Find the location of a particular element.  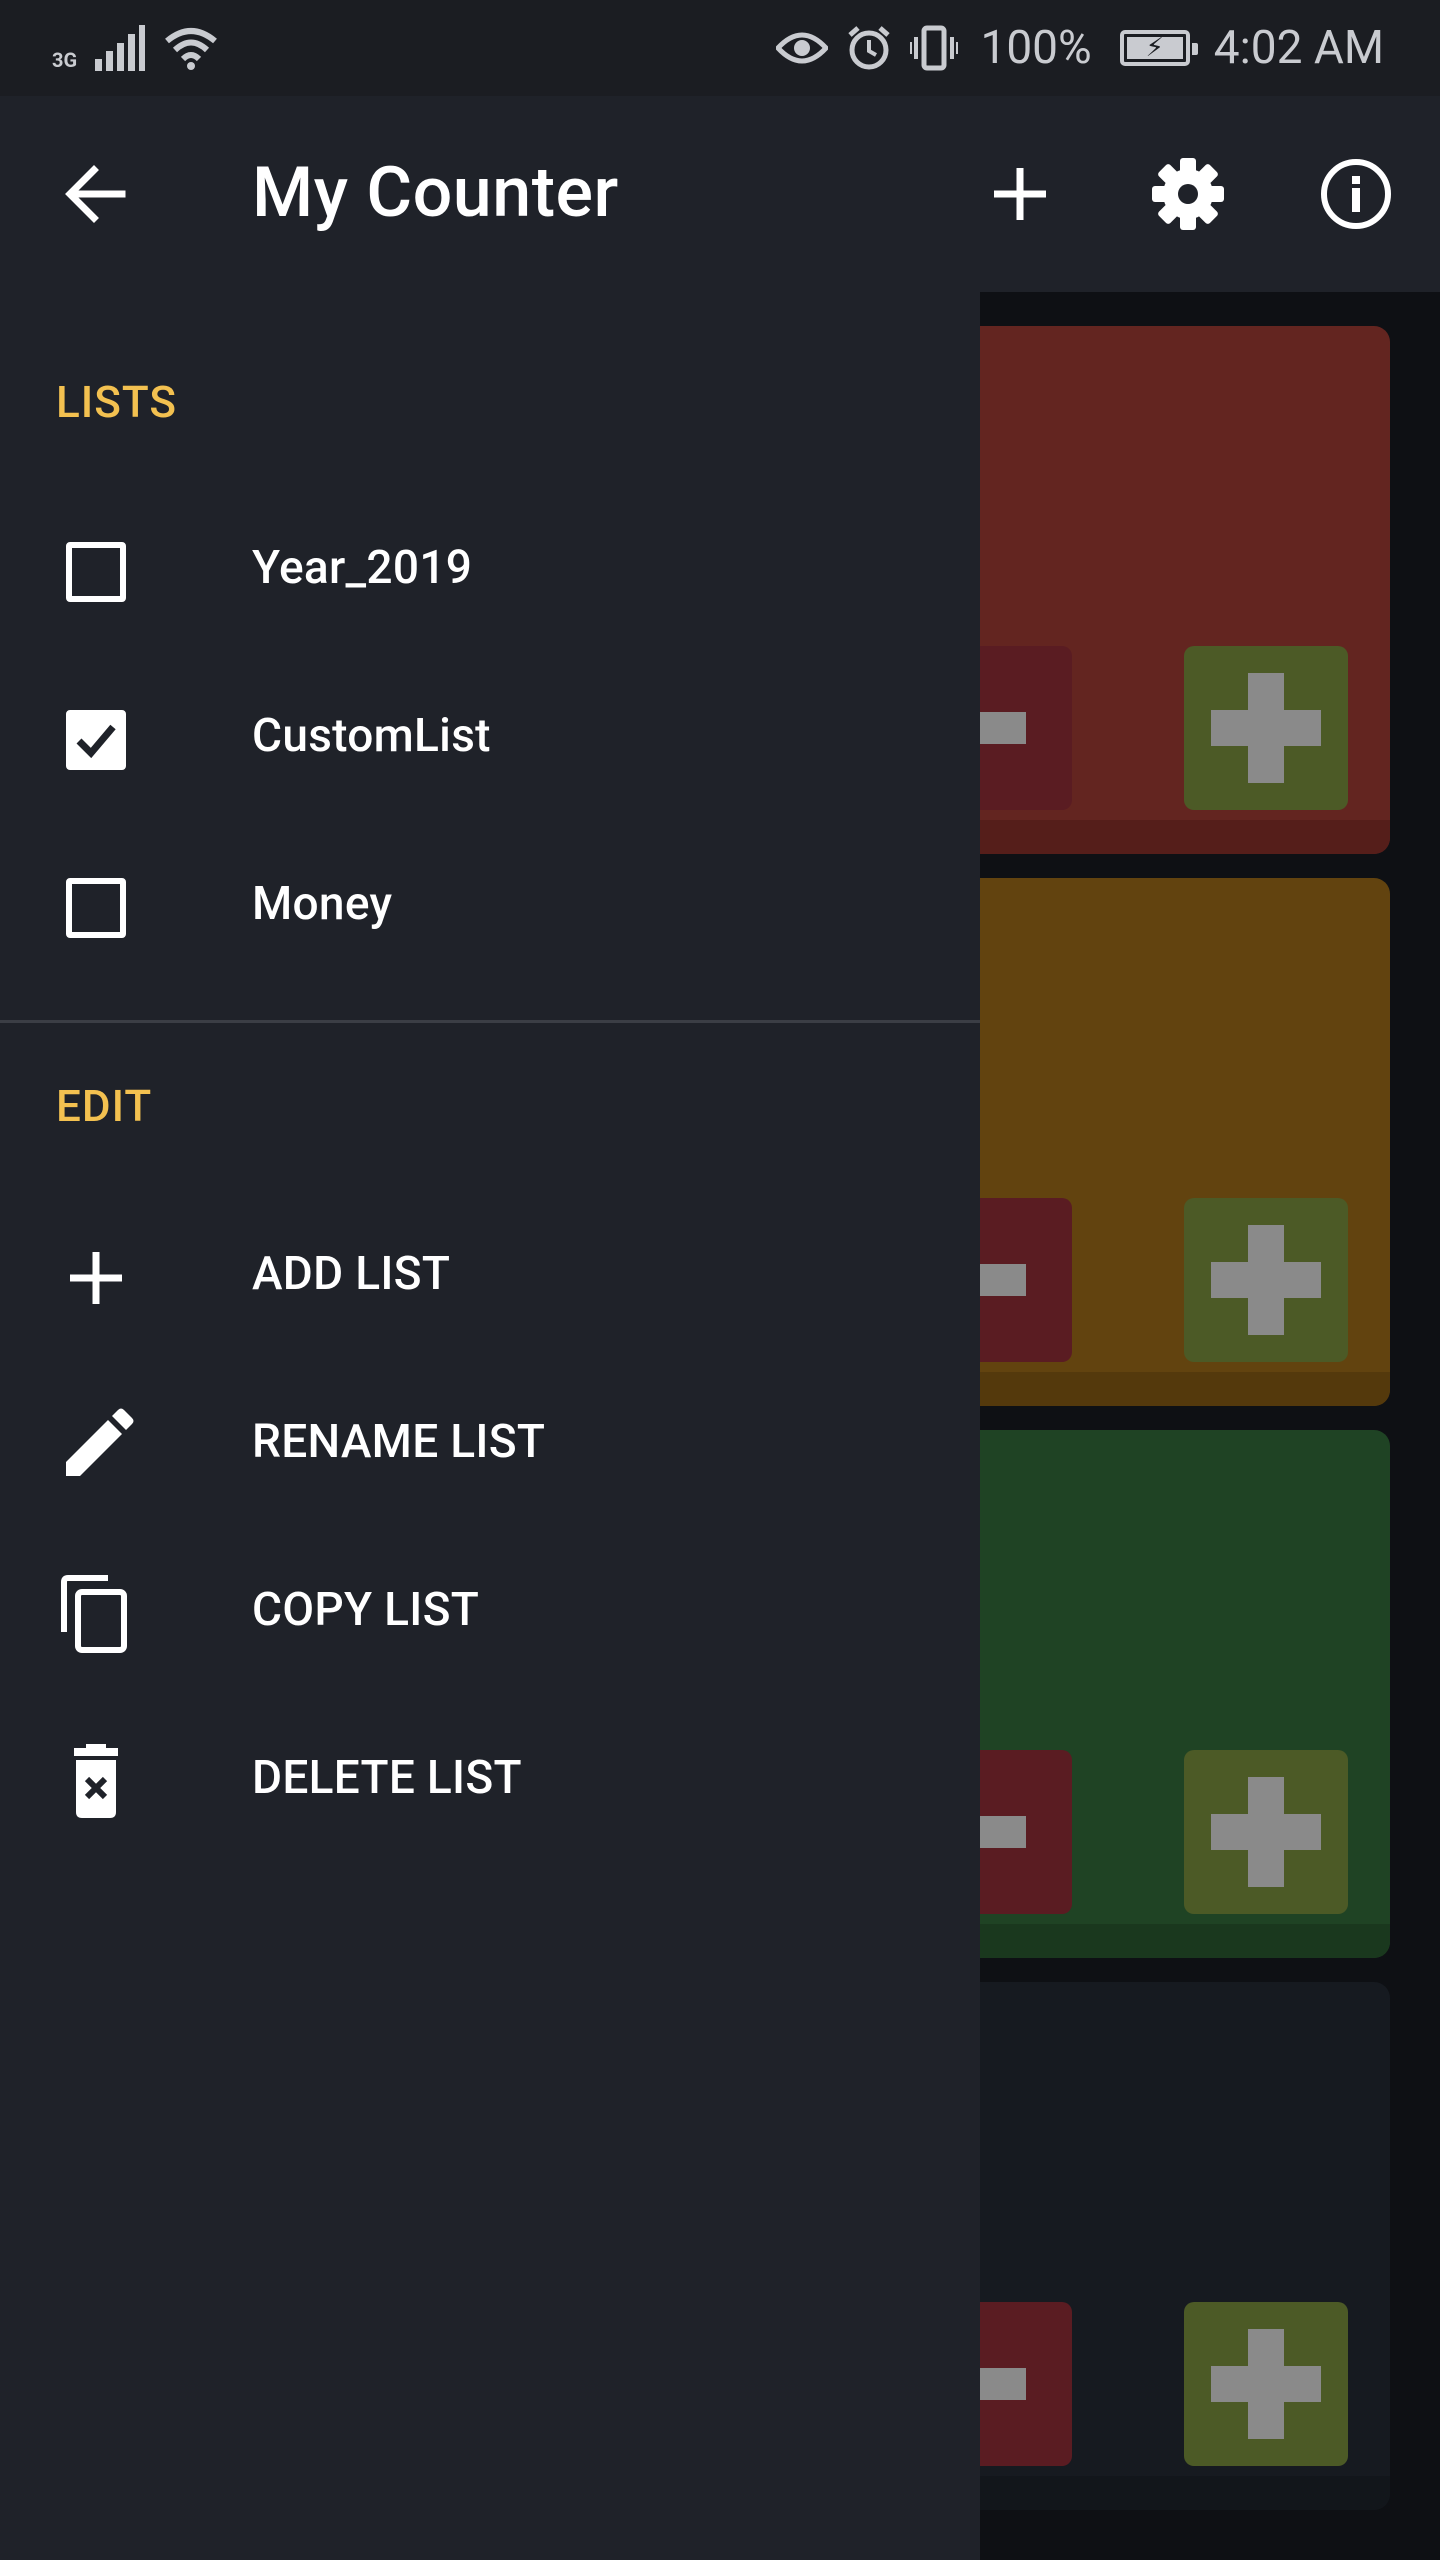

app-bar: My Counter is located at coordinates (720, 194).